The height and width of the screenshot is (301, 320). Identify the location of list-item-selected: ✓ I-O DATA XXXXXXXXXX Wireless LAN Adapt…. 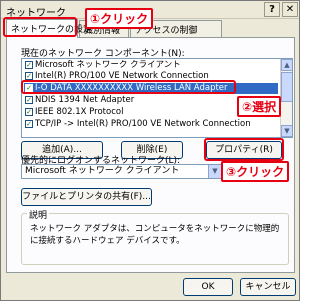
(151, 88).